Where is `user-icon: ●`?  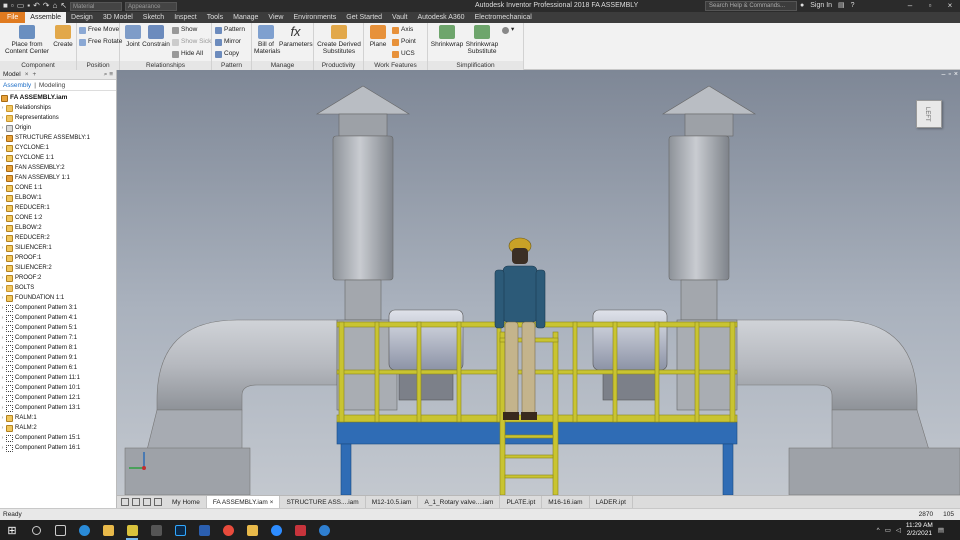
user-icon: ● is located at coordinates (802, 6).